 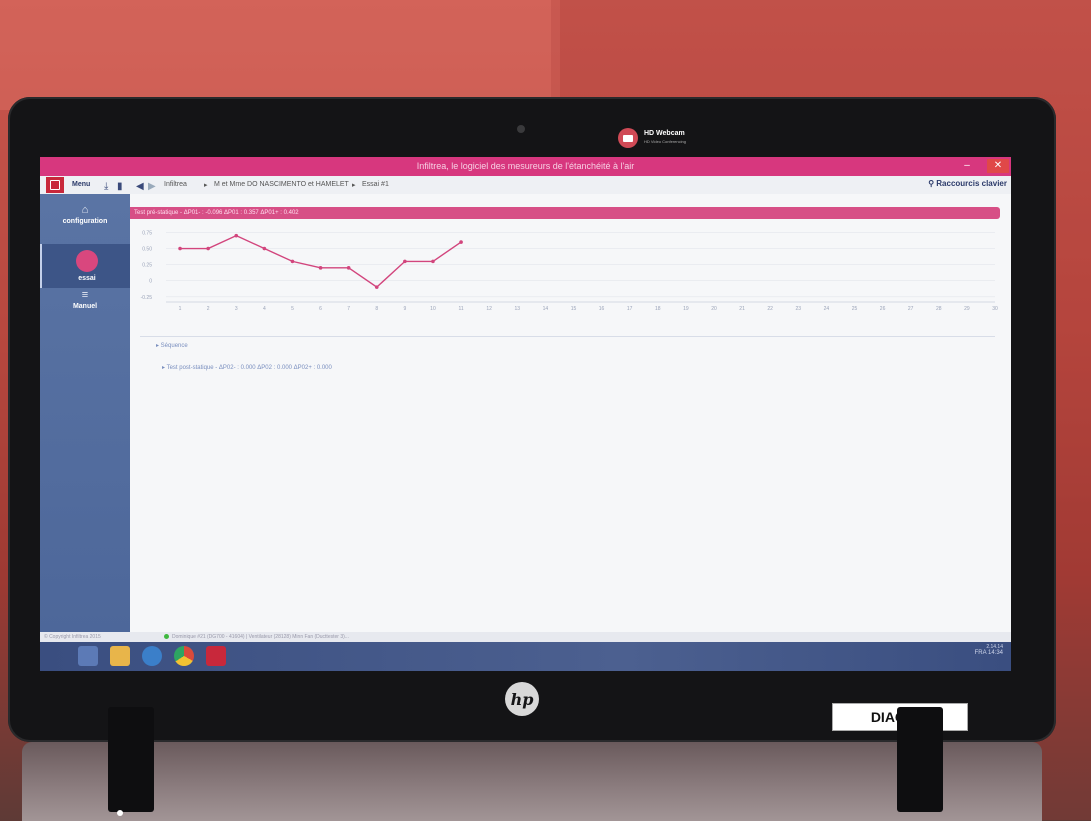 What do you see at coordinates (602, 309) in the screenshot?
I see `x-tick-label: 16` at bounding box center [602, 309].